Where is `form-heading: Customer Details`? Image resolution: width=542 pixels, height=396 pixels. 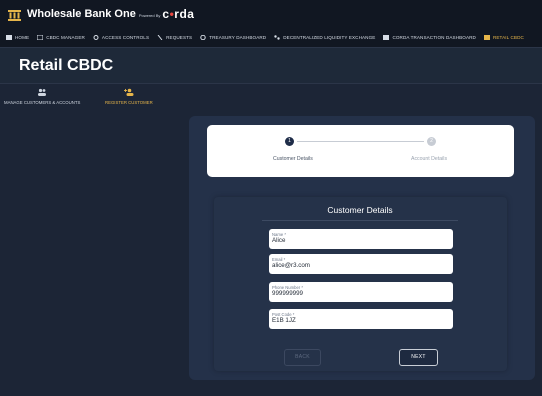
form-heading: Customer Details is located at coordinates (360, 210).